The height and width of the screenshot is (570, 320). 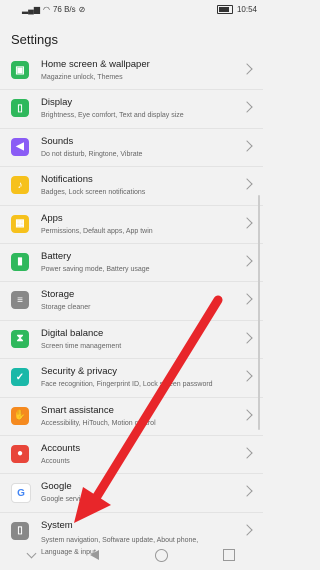 What do you see at coordinates (56, 487) in the screenshot?
I see `settings-item-label: Google` at bounding box center [56, 487].